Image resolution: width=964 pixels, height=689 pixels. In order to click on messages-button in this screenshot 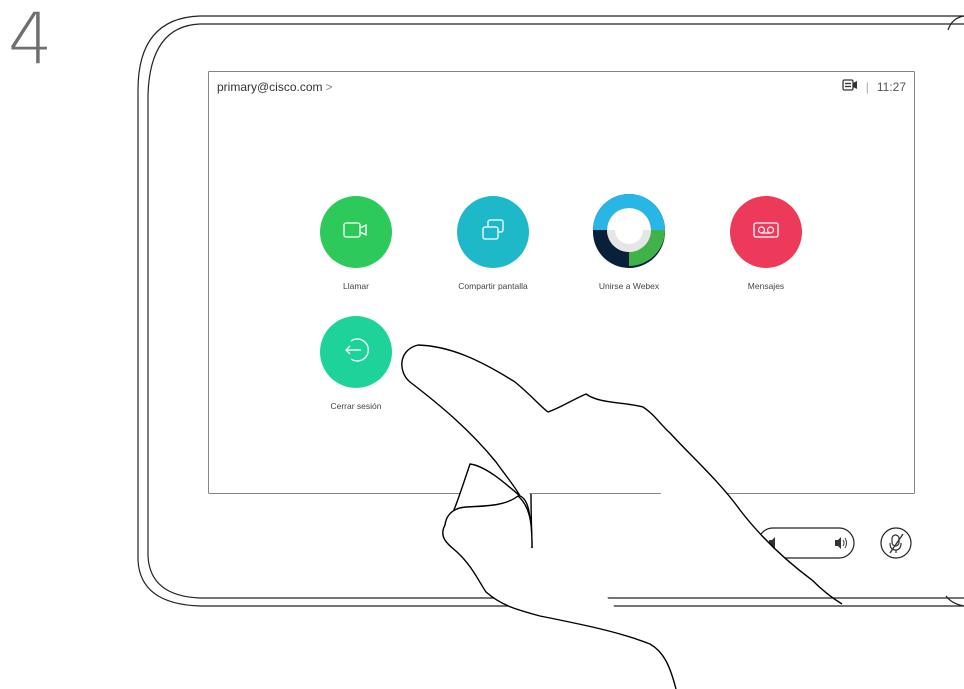, I will do `click(766, 232)`.